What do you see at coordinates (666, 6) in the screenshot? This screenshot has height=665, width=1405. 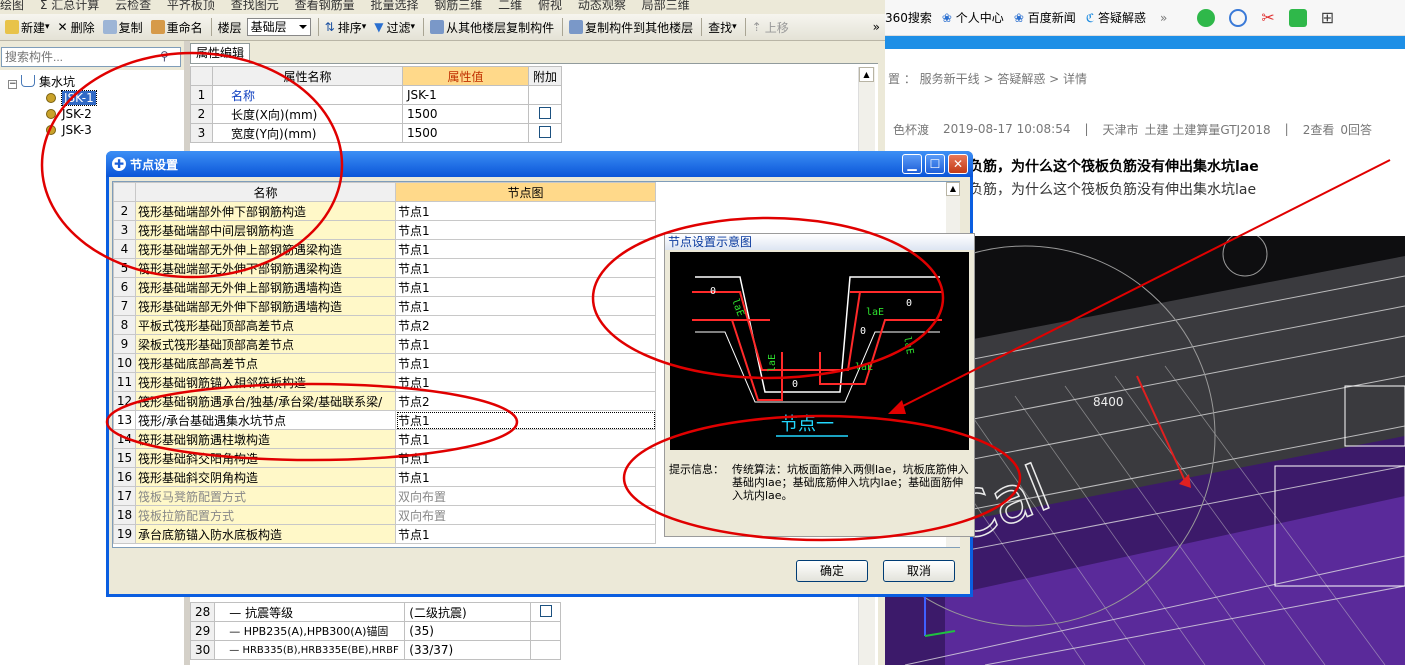 I see `toolbar-local-3d: 局部三维` at bounding box center [666, 6].